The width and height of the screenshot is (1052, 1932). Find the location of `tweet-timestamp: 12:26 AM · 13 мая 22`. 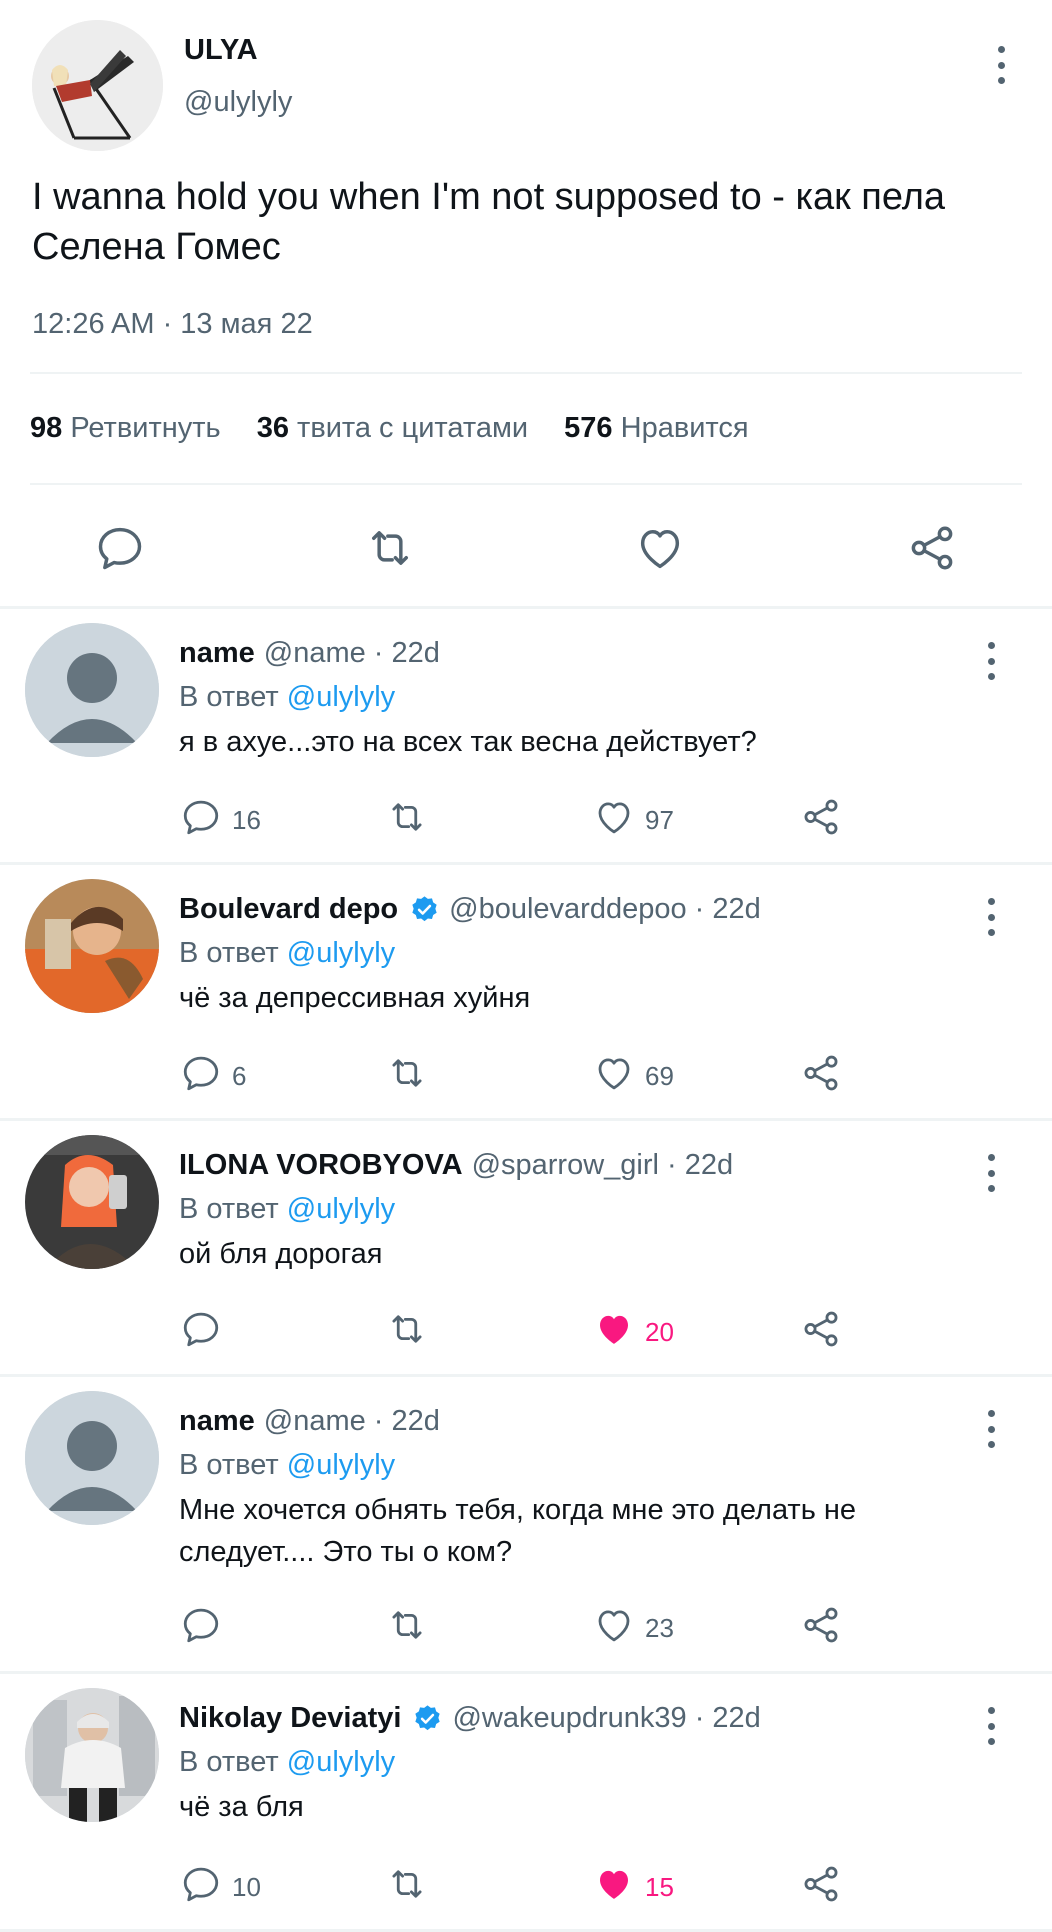

tweet-timestamp: 12:26 AM · 13 мая 22 is located at coordinates (172, 324).